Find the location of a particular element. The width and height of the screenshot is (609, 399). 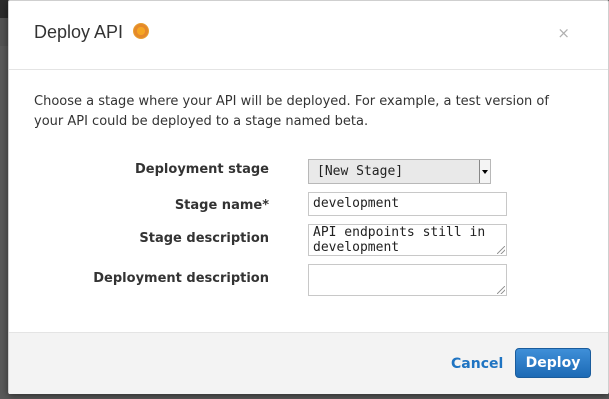

stage-description-text: API endpoints still in development is located at coordinates (399, 240).